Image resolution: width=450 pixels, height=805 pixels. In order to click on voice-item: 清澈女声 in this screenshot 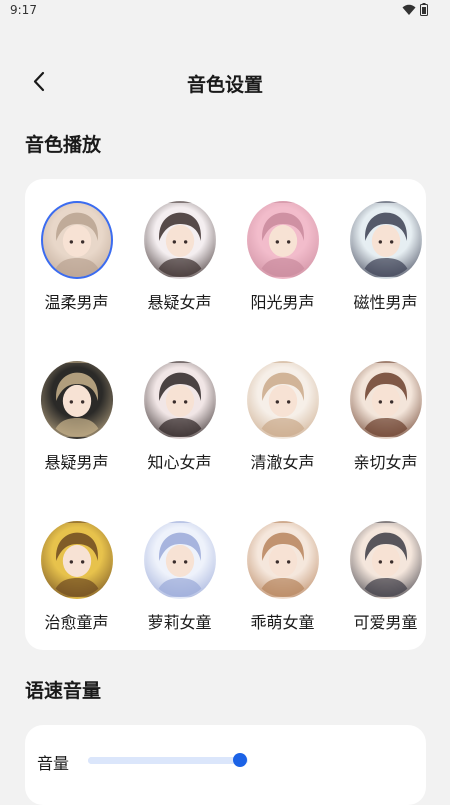, I will do `click(282, 441)`.